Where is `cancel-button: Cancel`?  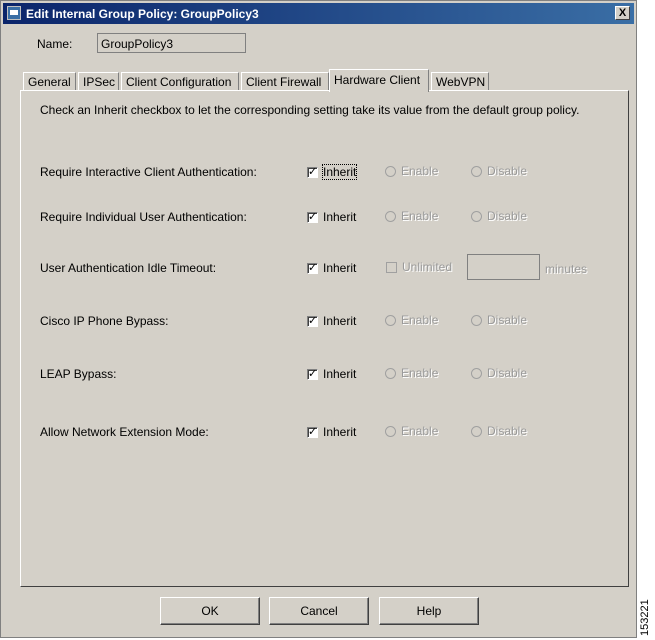
cancel-button: Cancel is located at coordinates (319, 611).